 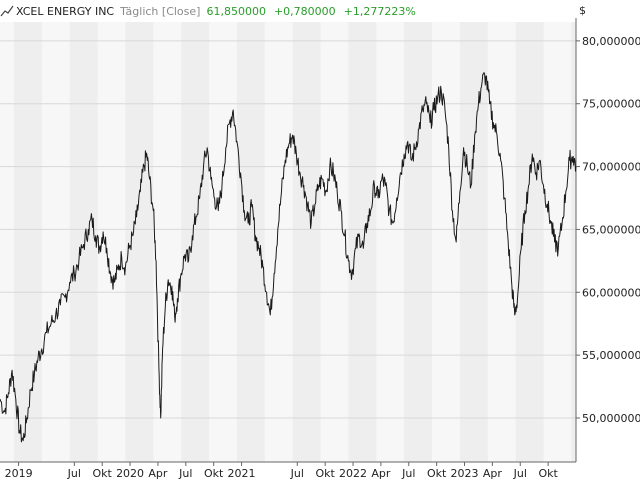 What do you see at coordinates (379, 11) in the screenshot?
I see `price-change-percent: +1,277223%` at bounding box center [379, 11].